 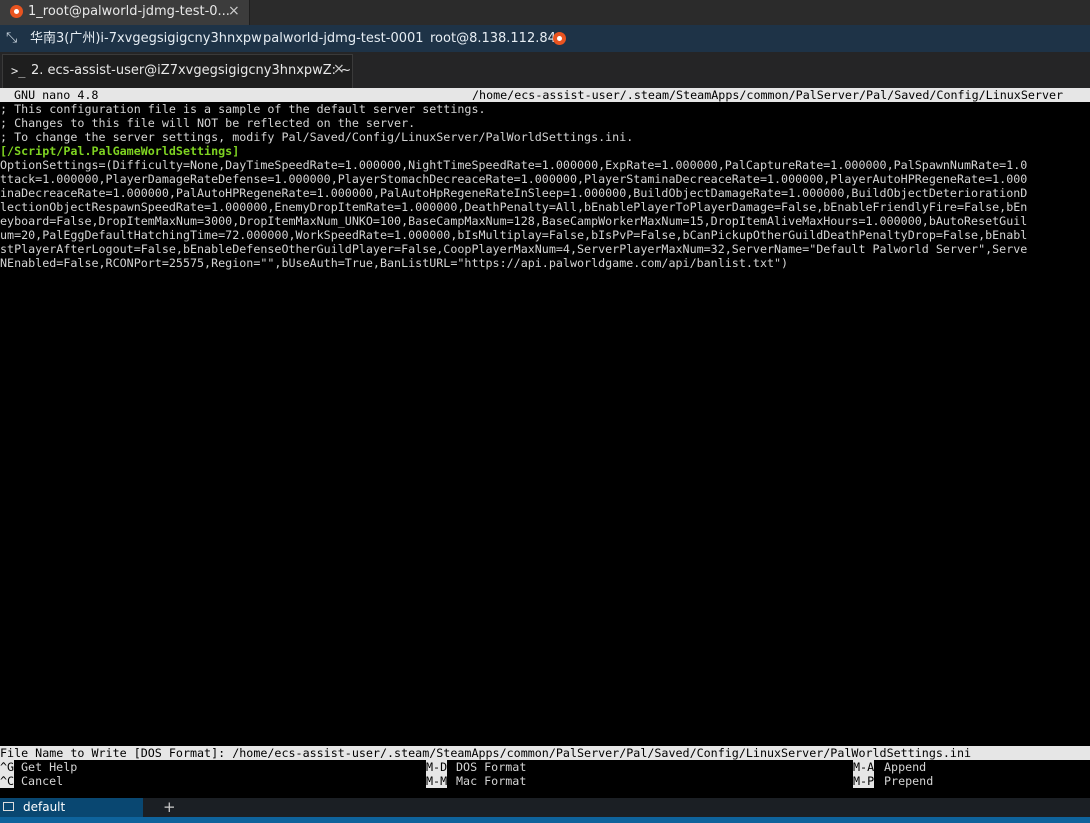 I want to click on shortcut-label: Append, so click(x=905, y=767).